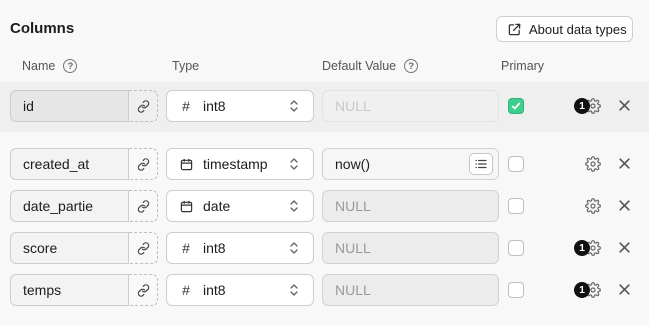  What do you see at coordinates (578, 29) in the screenshot?
I see `about-data-types-label: About data types` at bounding box center [578, 29].